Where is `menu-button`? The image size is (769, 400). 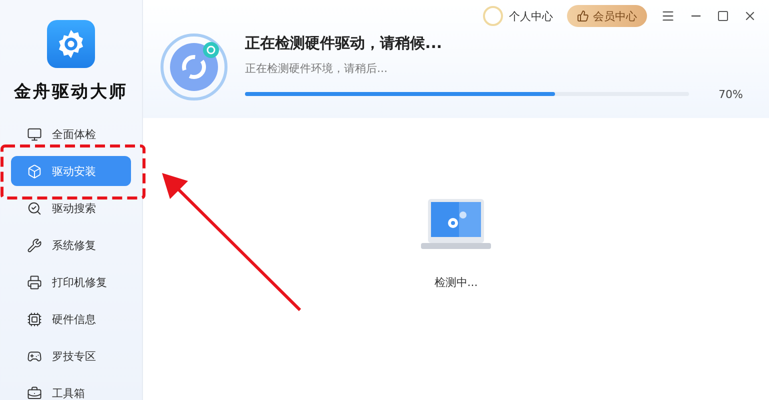 menu-button is located at coordinates (668, 16).